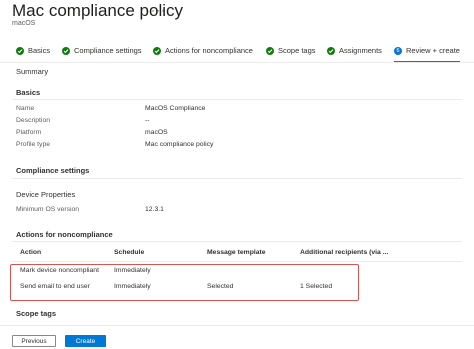 The image size is (474, 349). What do you see at coordinates (297, 50) in the screenshot?
I see `step-label: Scope tags` at bounding box center [297, 50].